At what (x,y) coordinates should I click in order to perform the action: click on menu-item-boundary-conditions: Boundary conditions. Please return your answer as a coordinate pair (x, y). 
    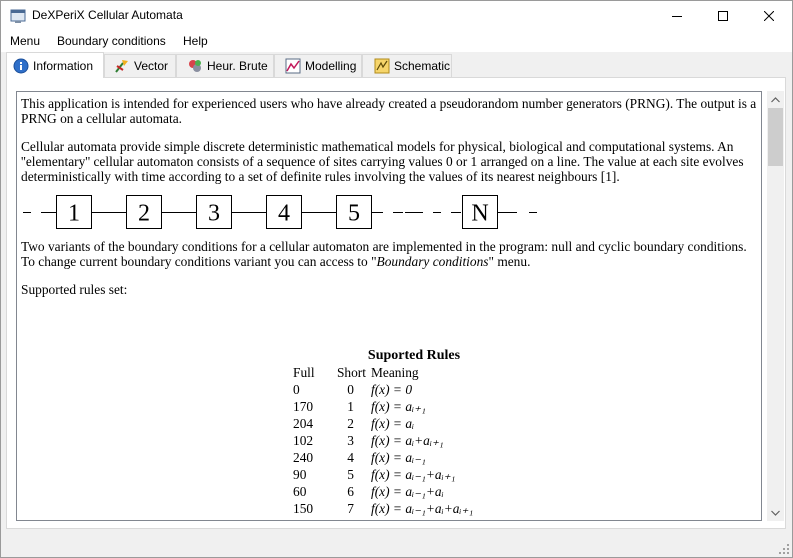
    Looking at the image, I should click on (111, 41).